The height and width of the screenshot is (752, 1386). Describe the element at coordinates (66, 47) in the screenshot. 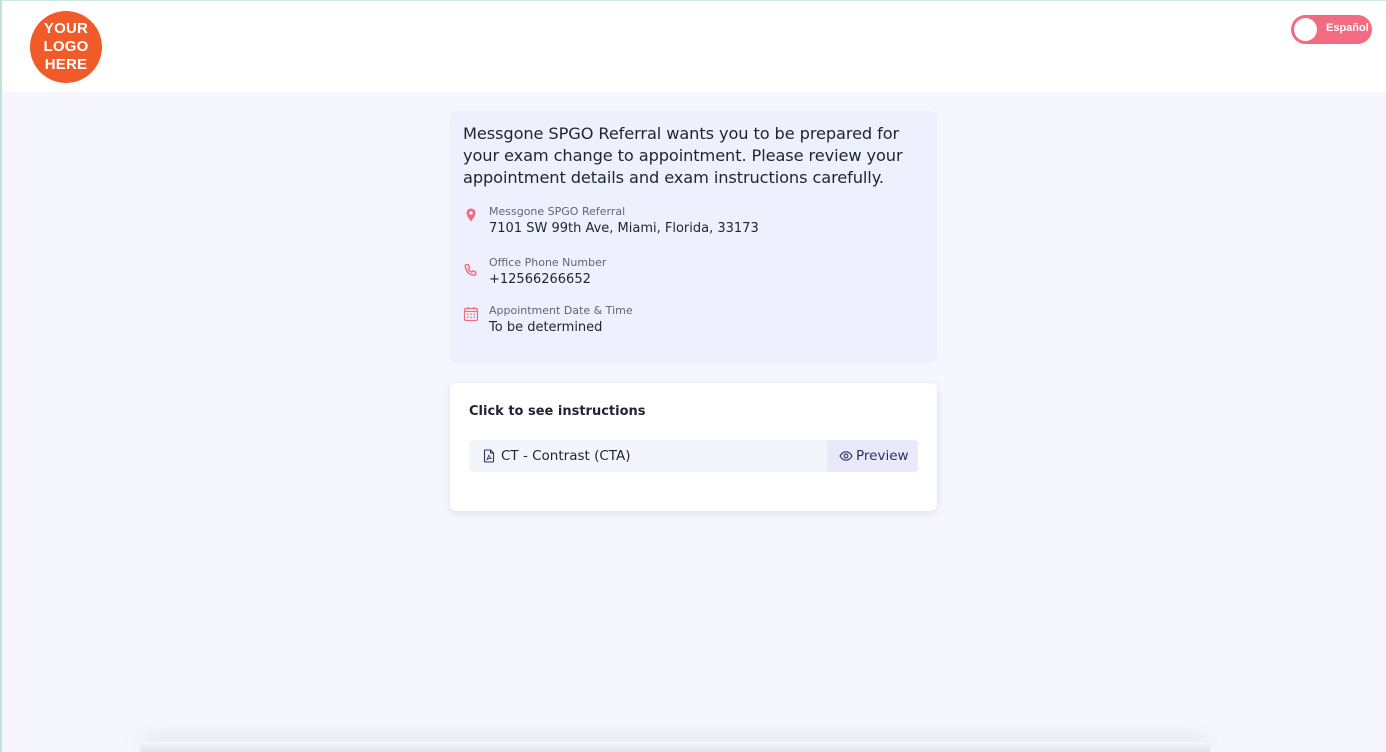

I see `logo: YOUR LOGO HERE` at that location.